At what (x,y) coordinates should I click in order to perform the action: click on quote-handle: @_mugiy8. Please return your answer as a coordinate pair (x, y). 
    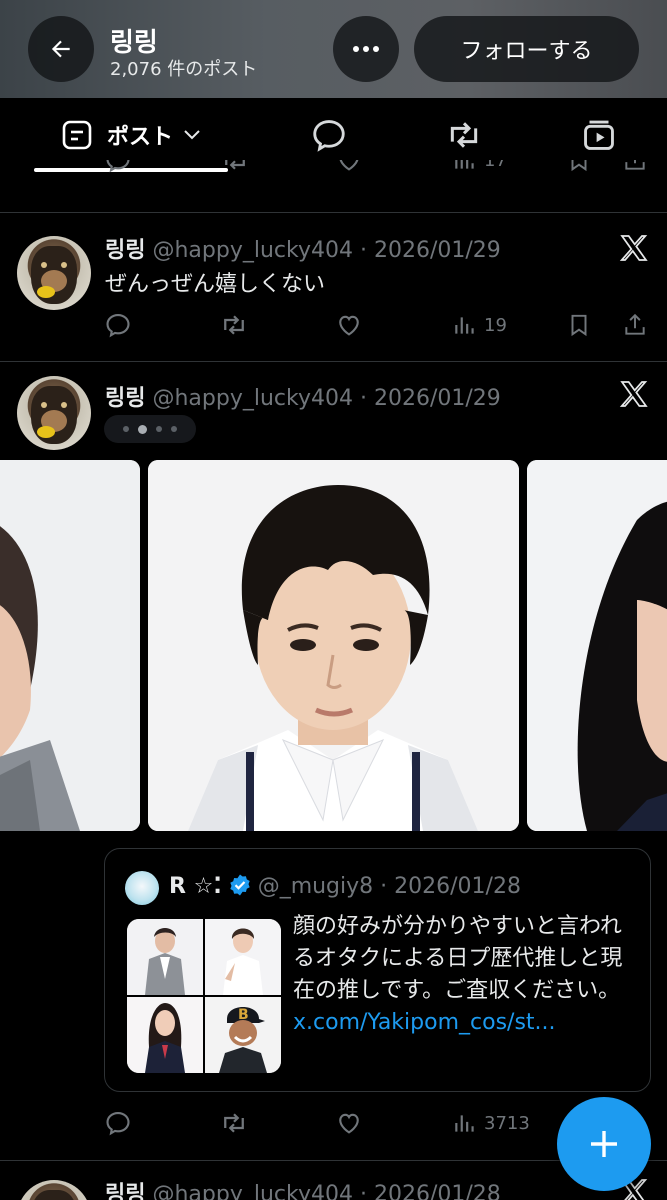
    Looking at the image, I should click on (315, 886).